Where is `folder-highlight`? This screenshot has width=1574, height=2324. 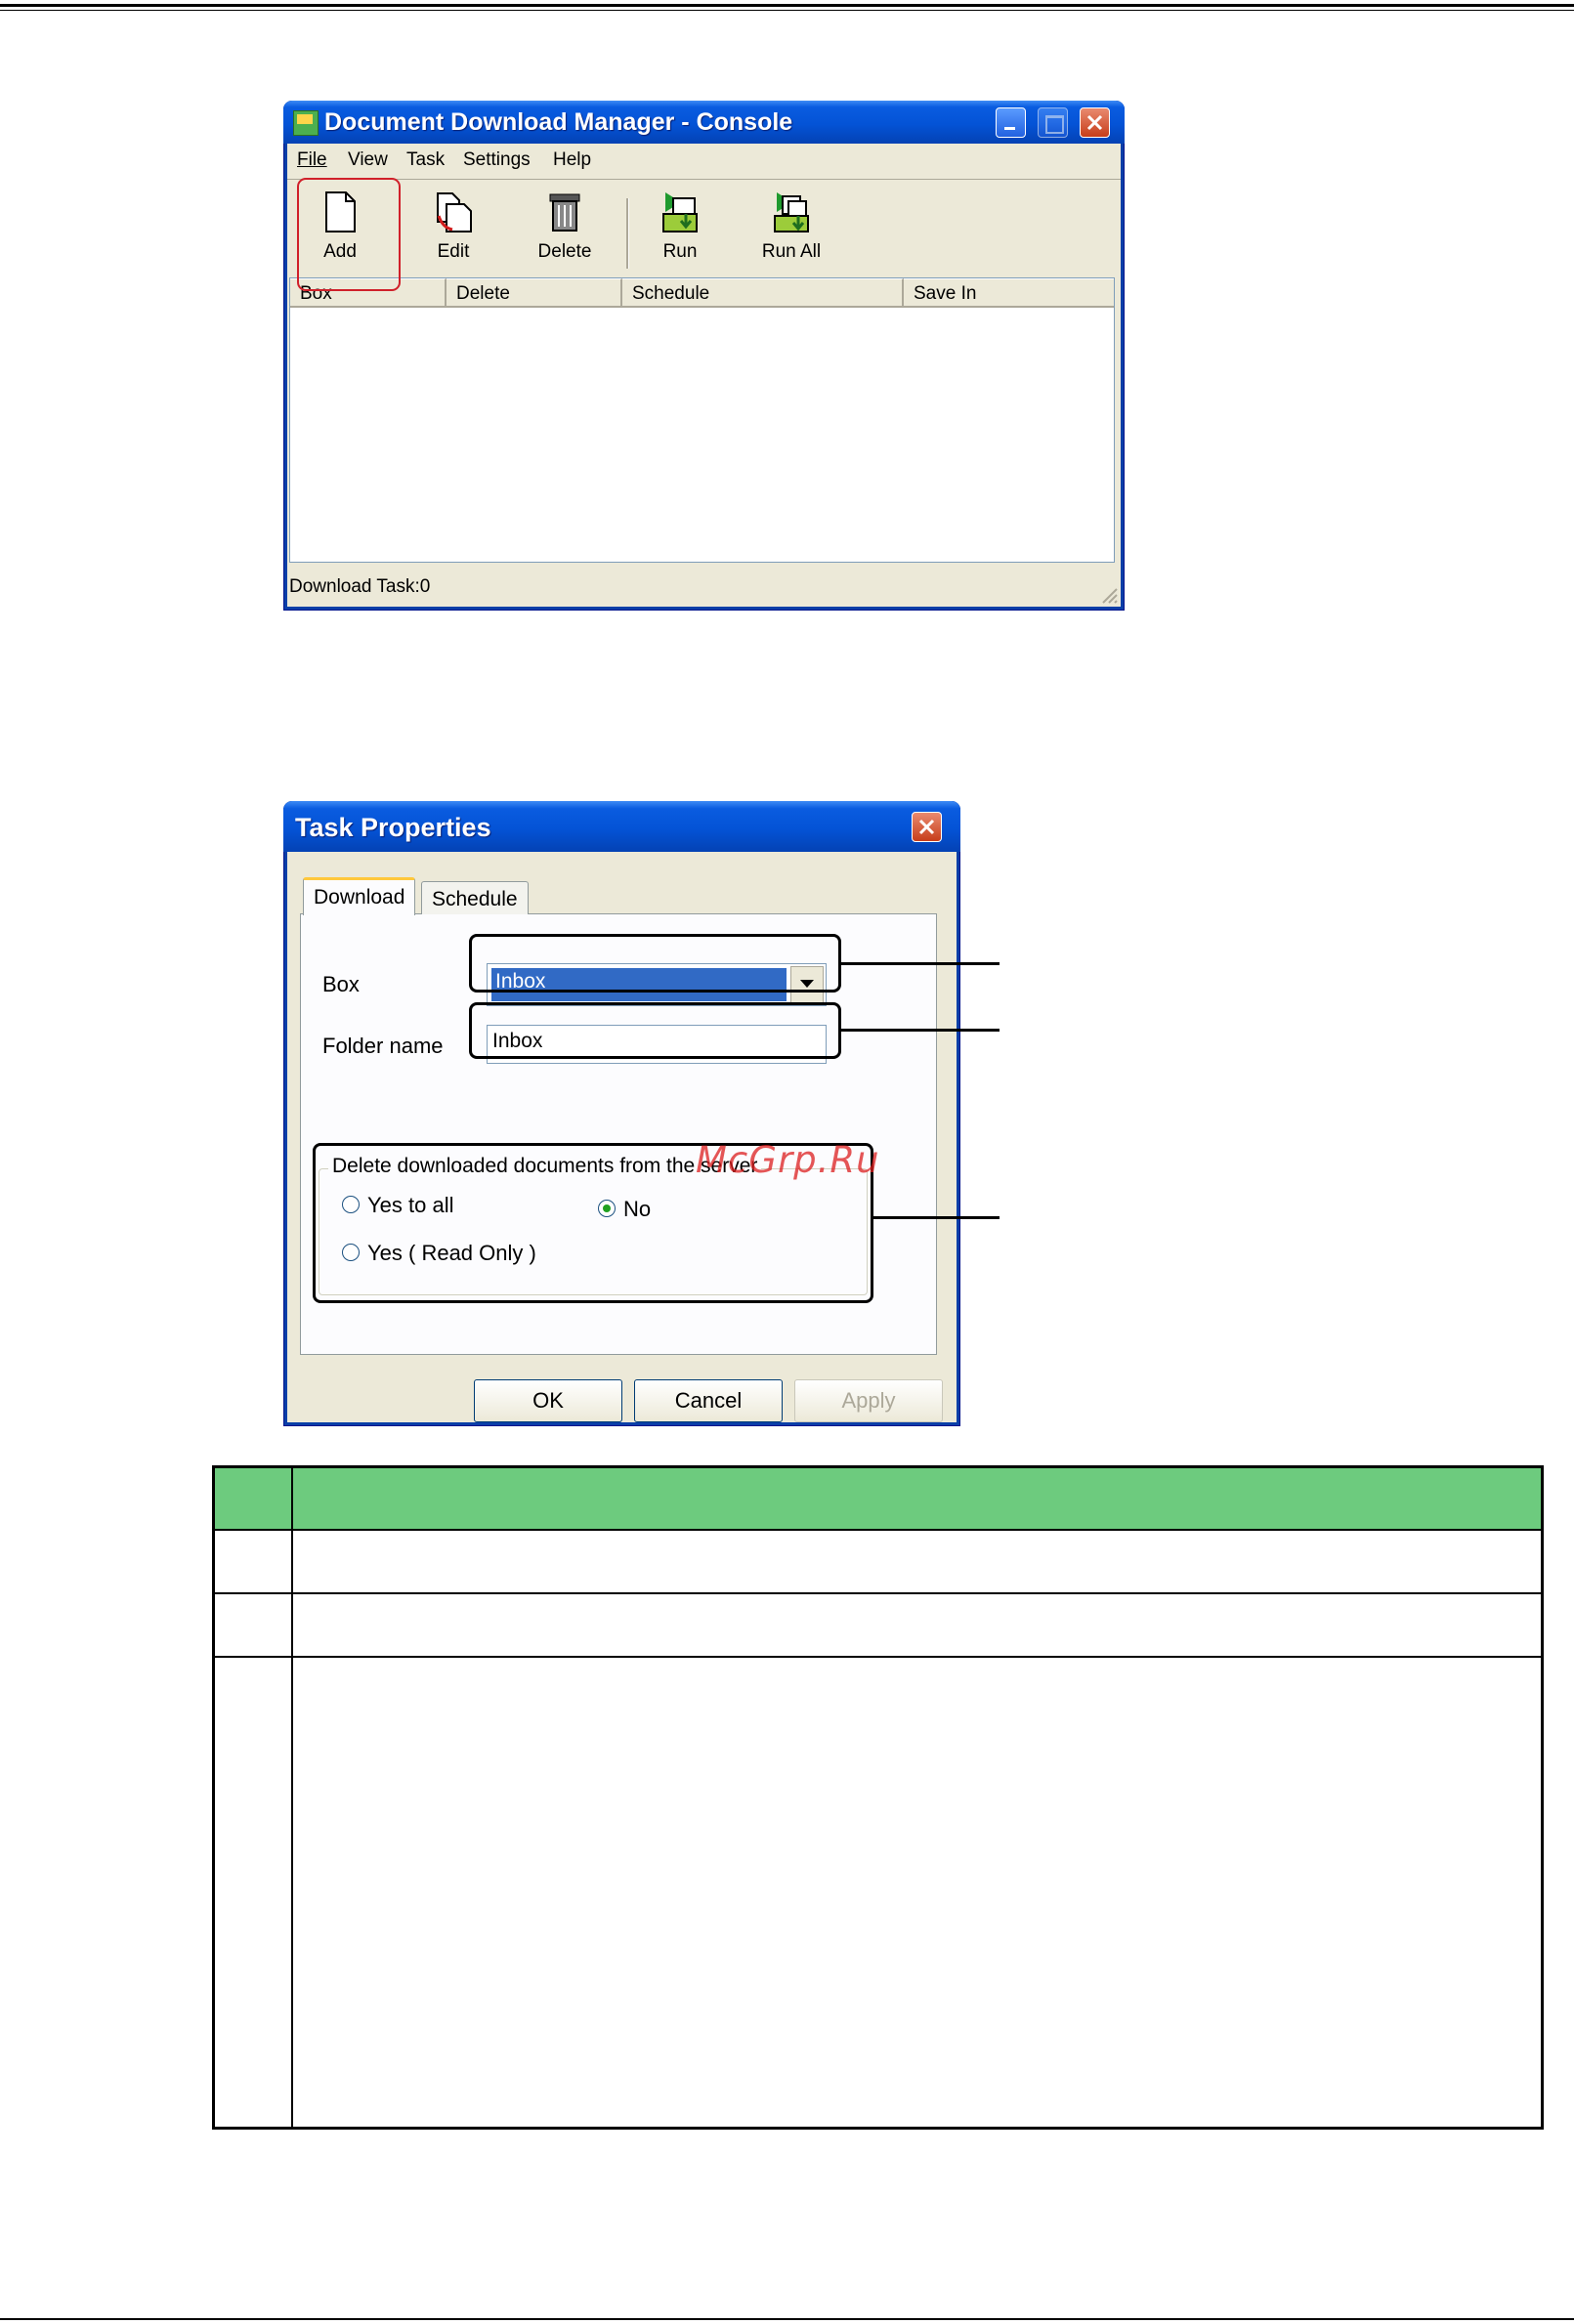
folder-highlight is located at coordinates (655, 1030).